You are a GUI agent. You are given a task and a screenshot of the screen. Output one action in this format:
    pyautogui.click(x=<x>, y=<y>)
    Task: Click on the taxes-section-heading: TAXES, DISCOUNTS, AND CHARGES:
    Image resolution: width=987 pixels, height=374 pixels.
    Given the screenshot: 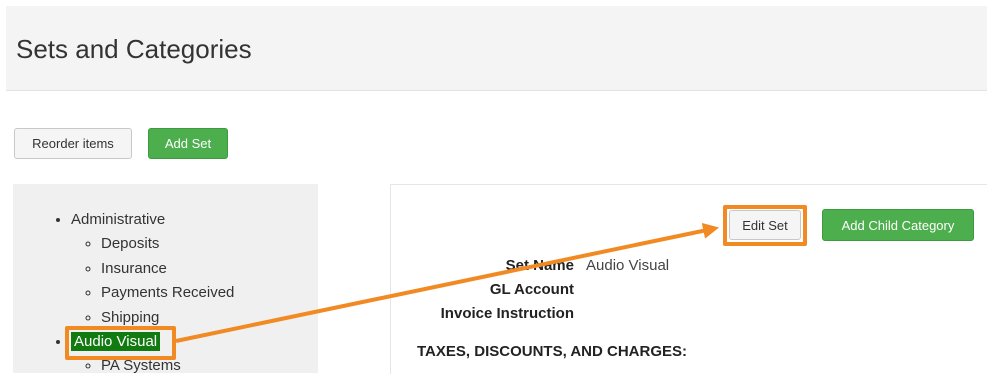 What is the action you would take?
    pyautogui.click(x=552, y=351)
    